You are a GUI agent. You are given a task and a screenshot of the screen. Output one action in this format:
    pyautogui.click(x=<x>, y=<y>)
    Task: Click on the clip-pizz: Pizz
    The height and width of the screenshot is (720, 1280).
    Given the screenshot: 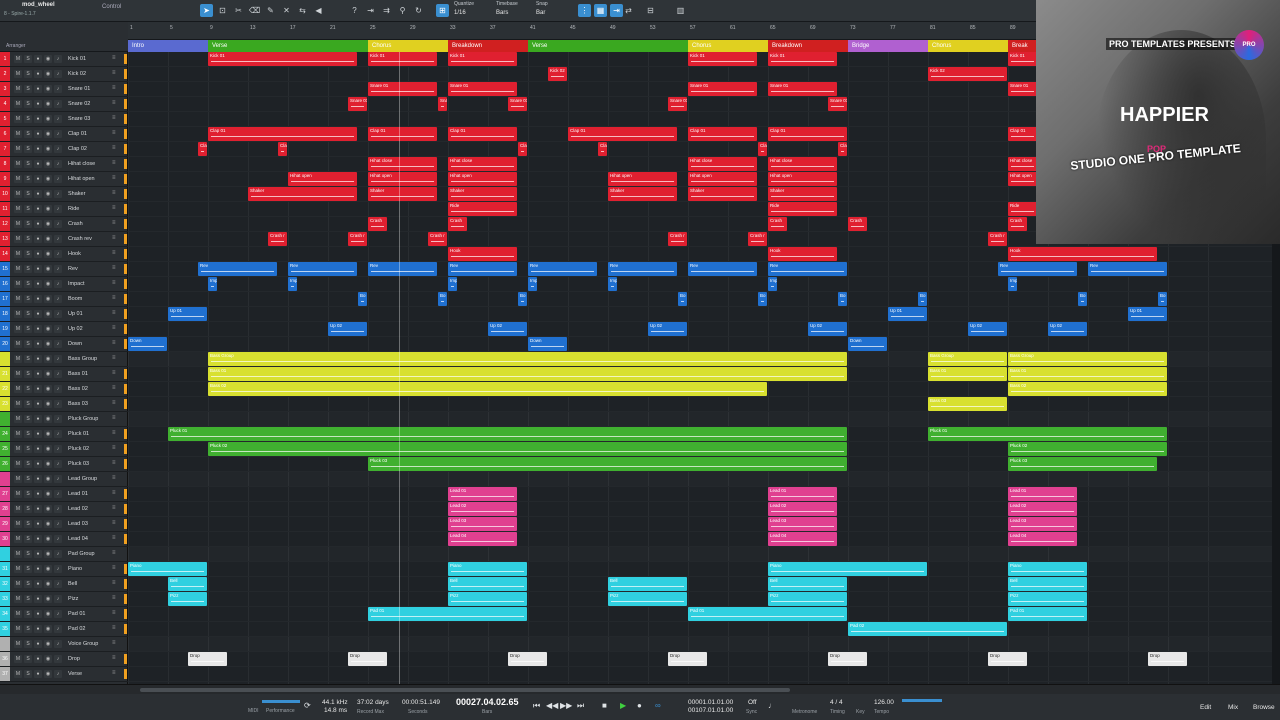 What is the action you would take?
    pyautogui.click(x=487, y=599)
    